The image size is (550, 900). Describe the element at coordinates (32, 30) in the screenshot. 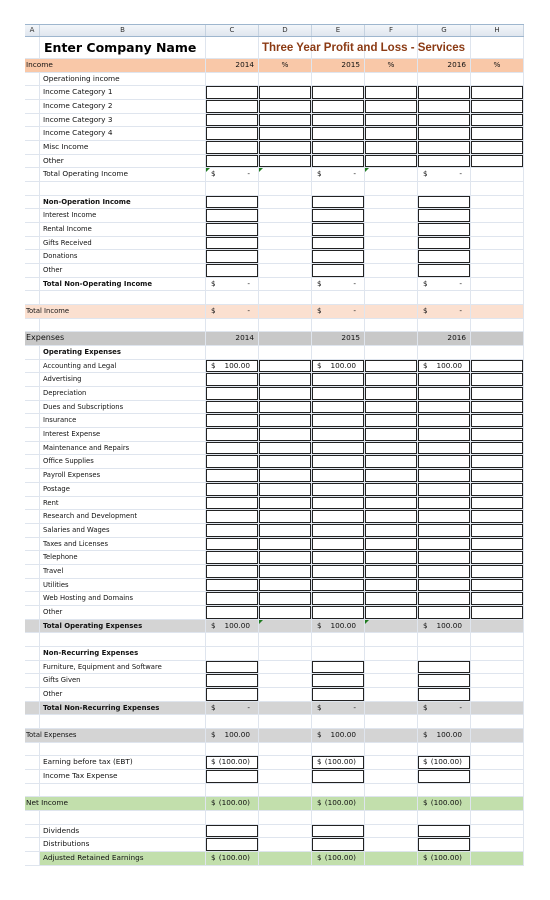

I see `column-header-a: A` at that location.